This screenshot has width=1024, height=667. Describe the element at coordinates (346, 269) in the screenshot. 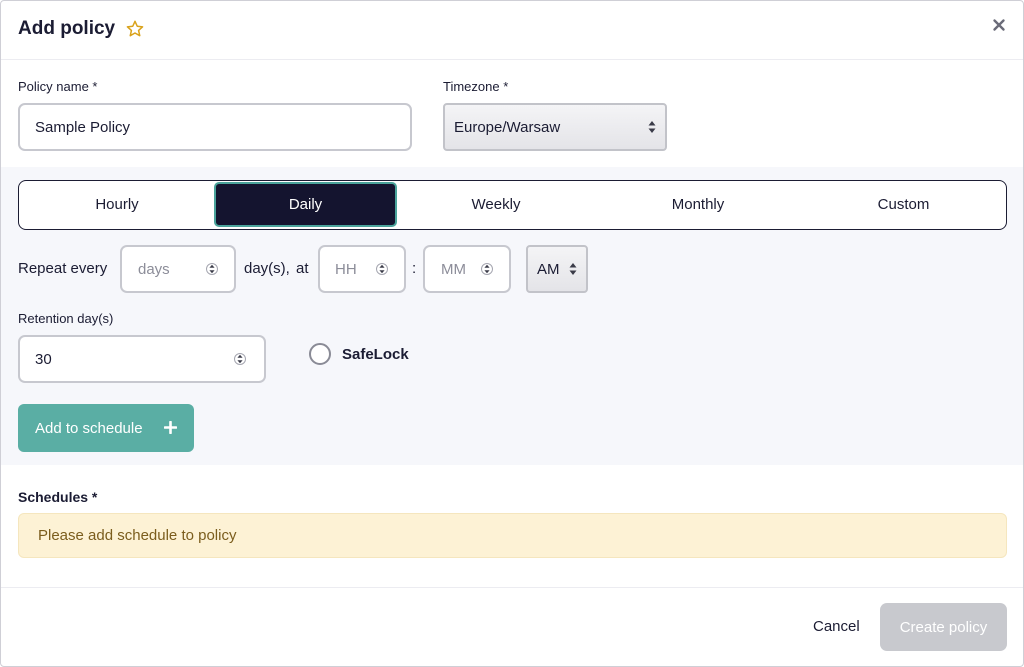

I see `hour-placeholder: HH` at that location.